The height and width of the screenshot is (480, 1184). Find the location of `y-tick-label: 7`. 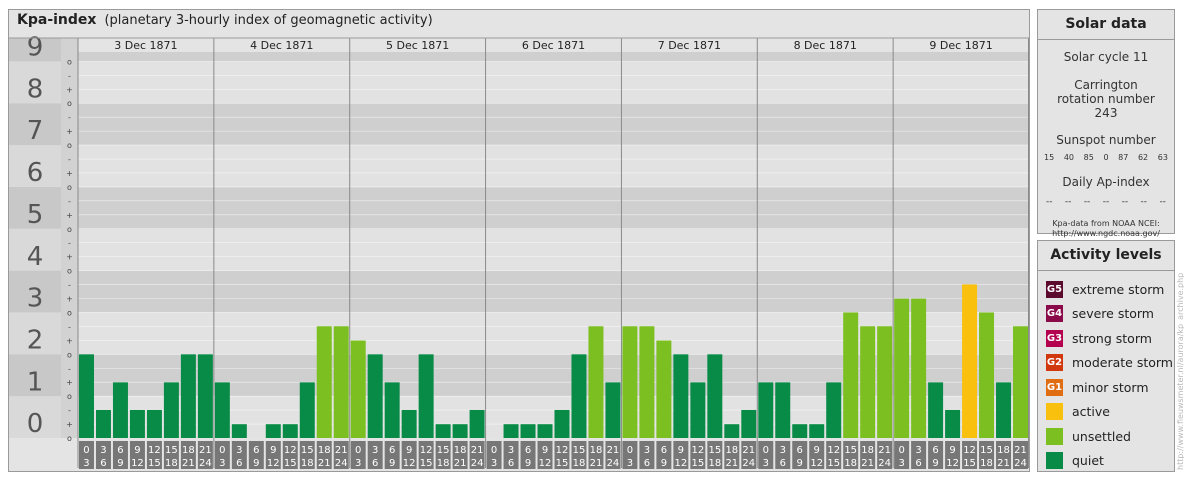

y-tick-label: 7 is located at coordinates (35, 131).